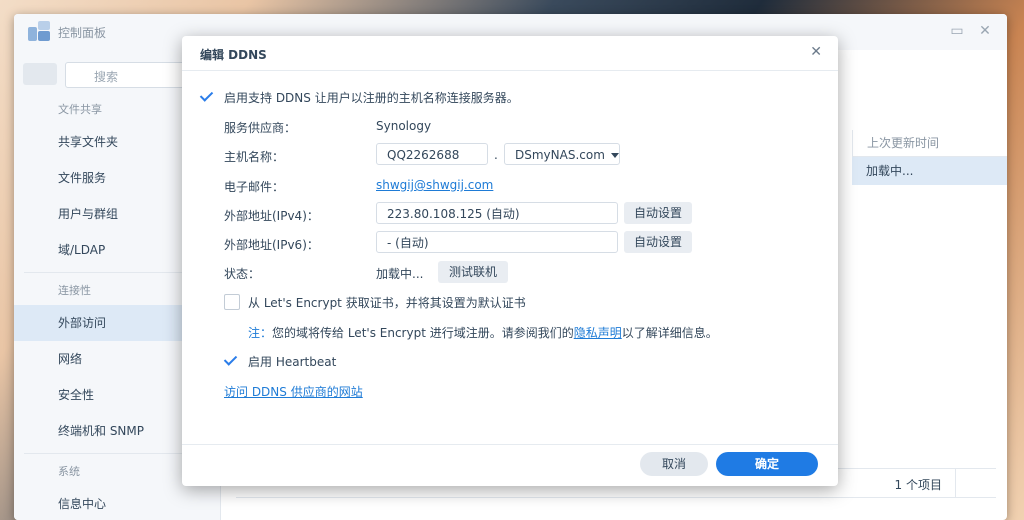 Image resolution: width=1024 pixels, height=520 pixels. Describe the element at coordinates (207, 96) in the screenshot. I see `enable-ddns-checkbox` at that location.